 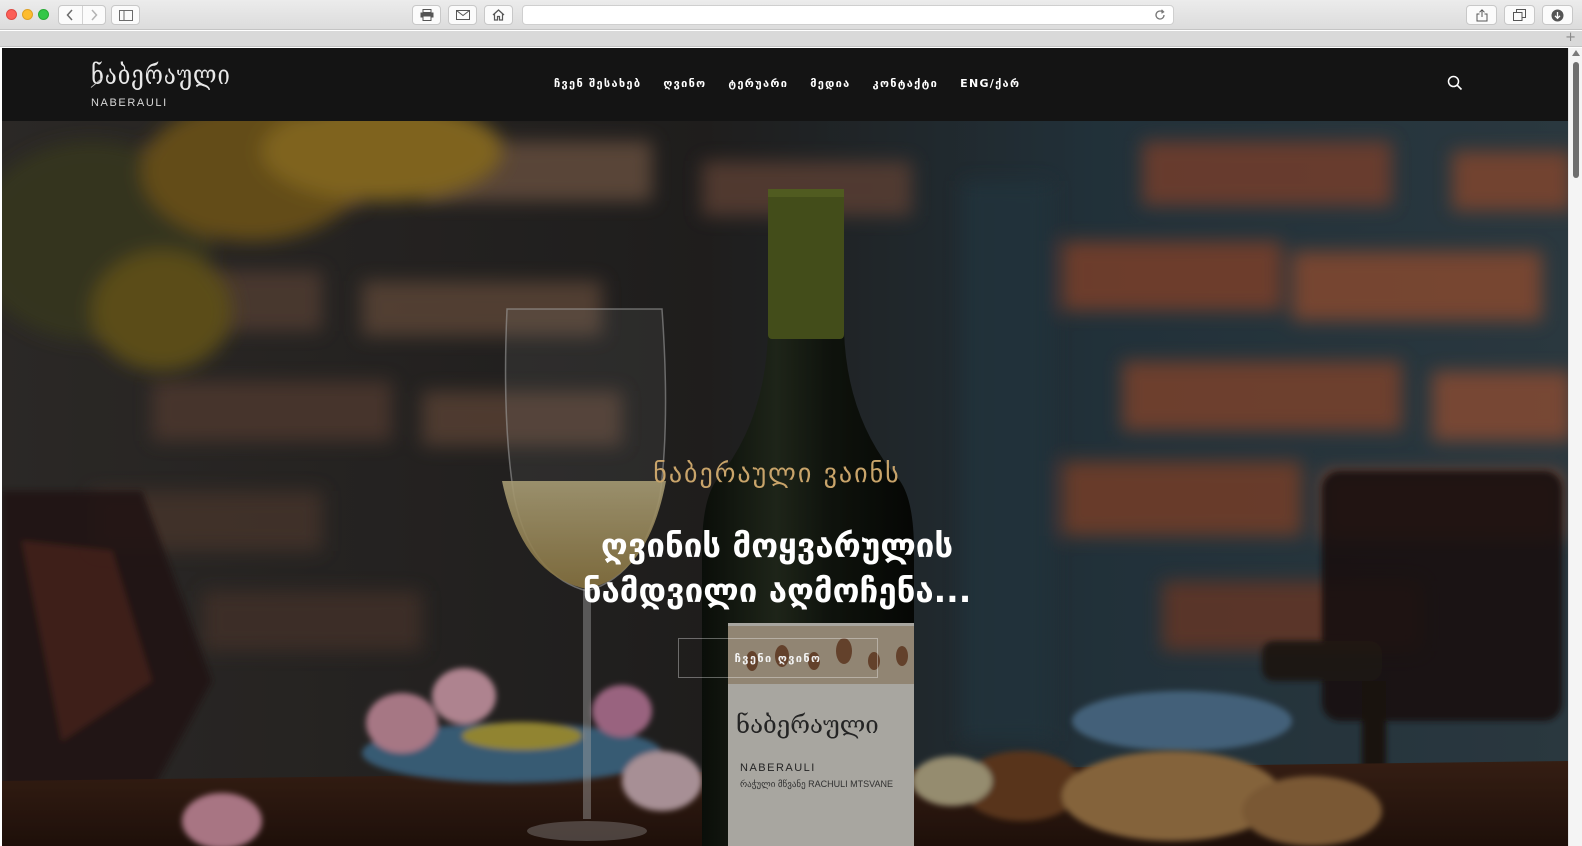 I want to click on chevron-left-icon, so click(x=69, y=15).